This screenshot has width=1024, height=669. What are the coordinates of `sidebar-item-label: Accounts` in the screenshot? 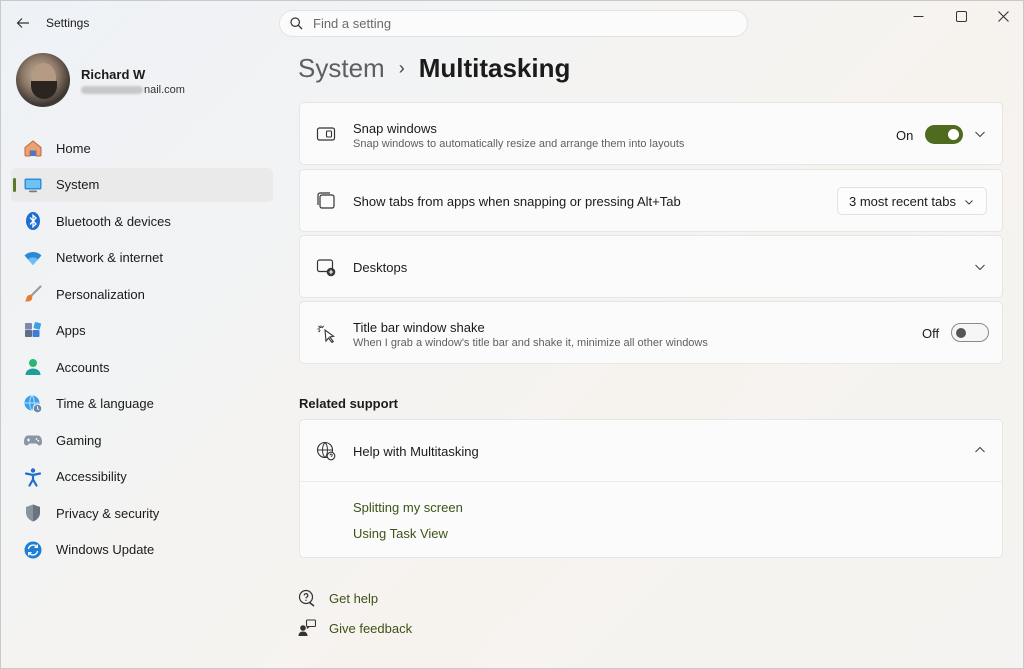 It's located at (83, 367).